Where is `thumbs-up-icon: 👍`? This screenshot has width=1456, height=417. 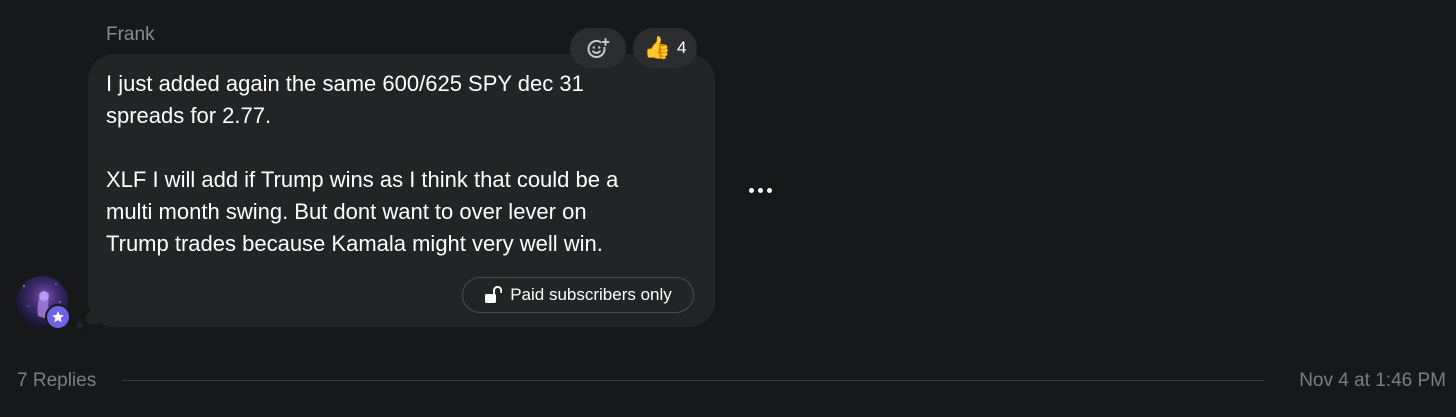
thumbs-up-icon: 👍 is located at coordinates (657, 47).